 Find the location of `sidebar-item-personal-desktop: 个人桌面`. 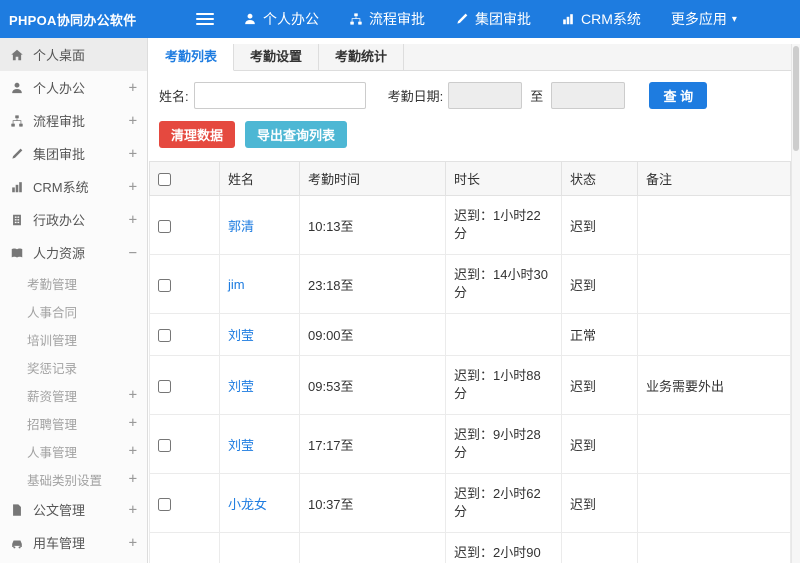

sidebar-item-personal-desktop: 个人桌面 is located at coordinates (73, 54).